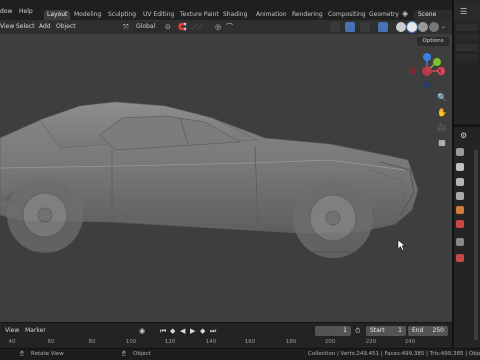 The width and height of the screenshot is (480, 360). Describe the element at coordinates (271, 15) in the screenshot. I see `tab-animation: Animation` at that location.